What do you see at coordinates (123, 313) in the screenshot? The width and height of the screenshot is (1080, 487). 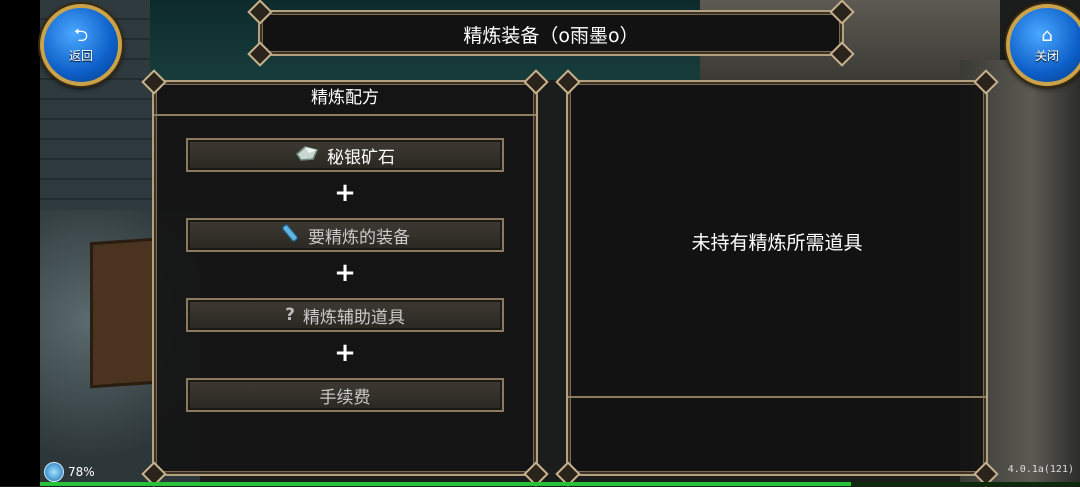 I see `wooden-sign` at bounding box center [123, 313].